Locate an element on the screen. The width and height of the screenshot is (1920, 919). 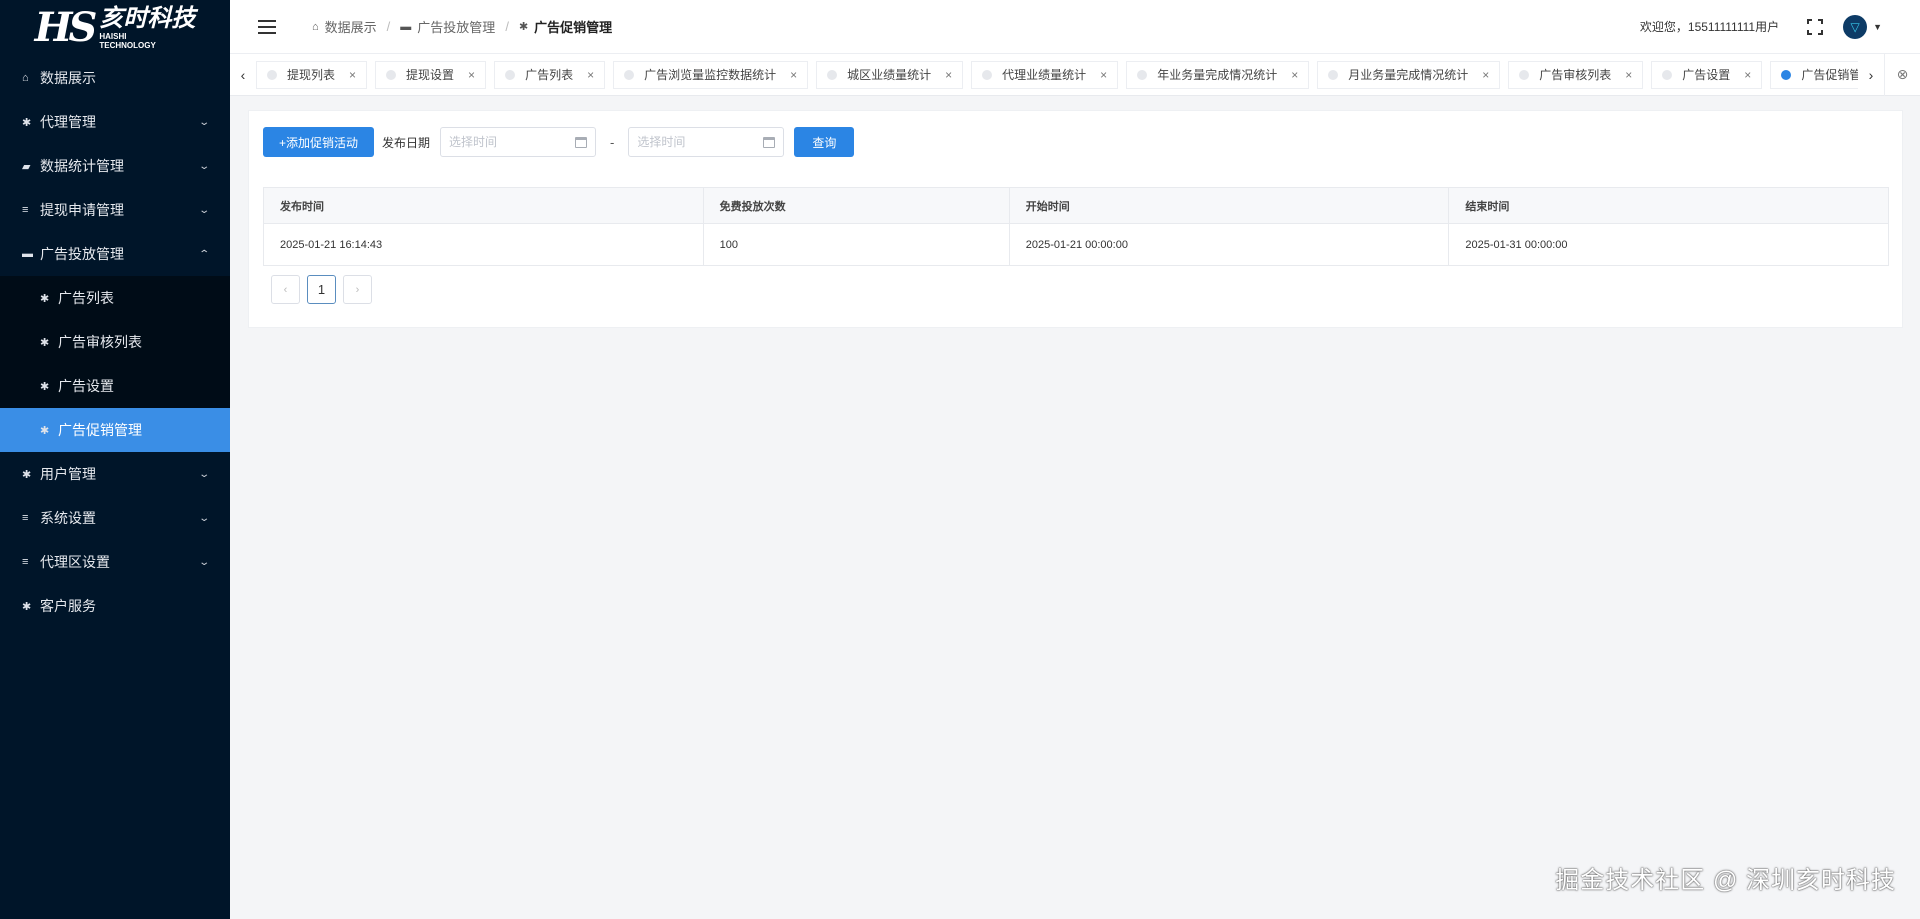
breadcrumb: ⌂ 数据展示 / ▬ 广告投放管理 / ✱ 广告促销管理 is located at coordinates (462, 26).